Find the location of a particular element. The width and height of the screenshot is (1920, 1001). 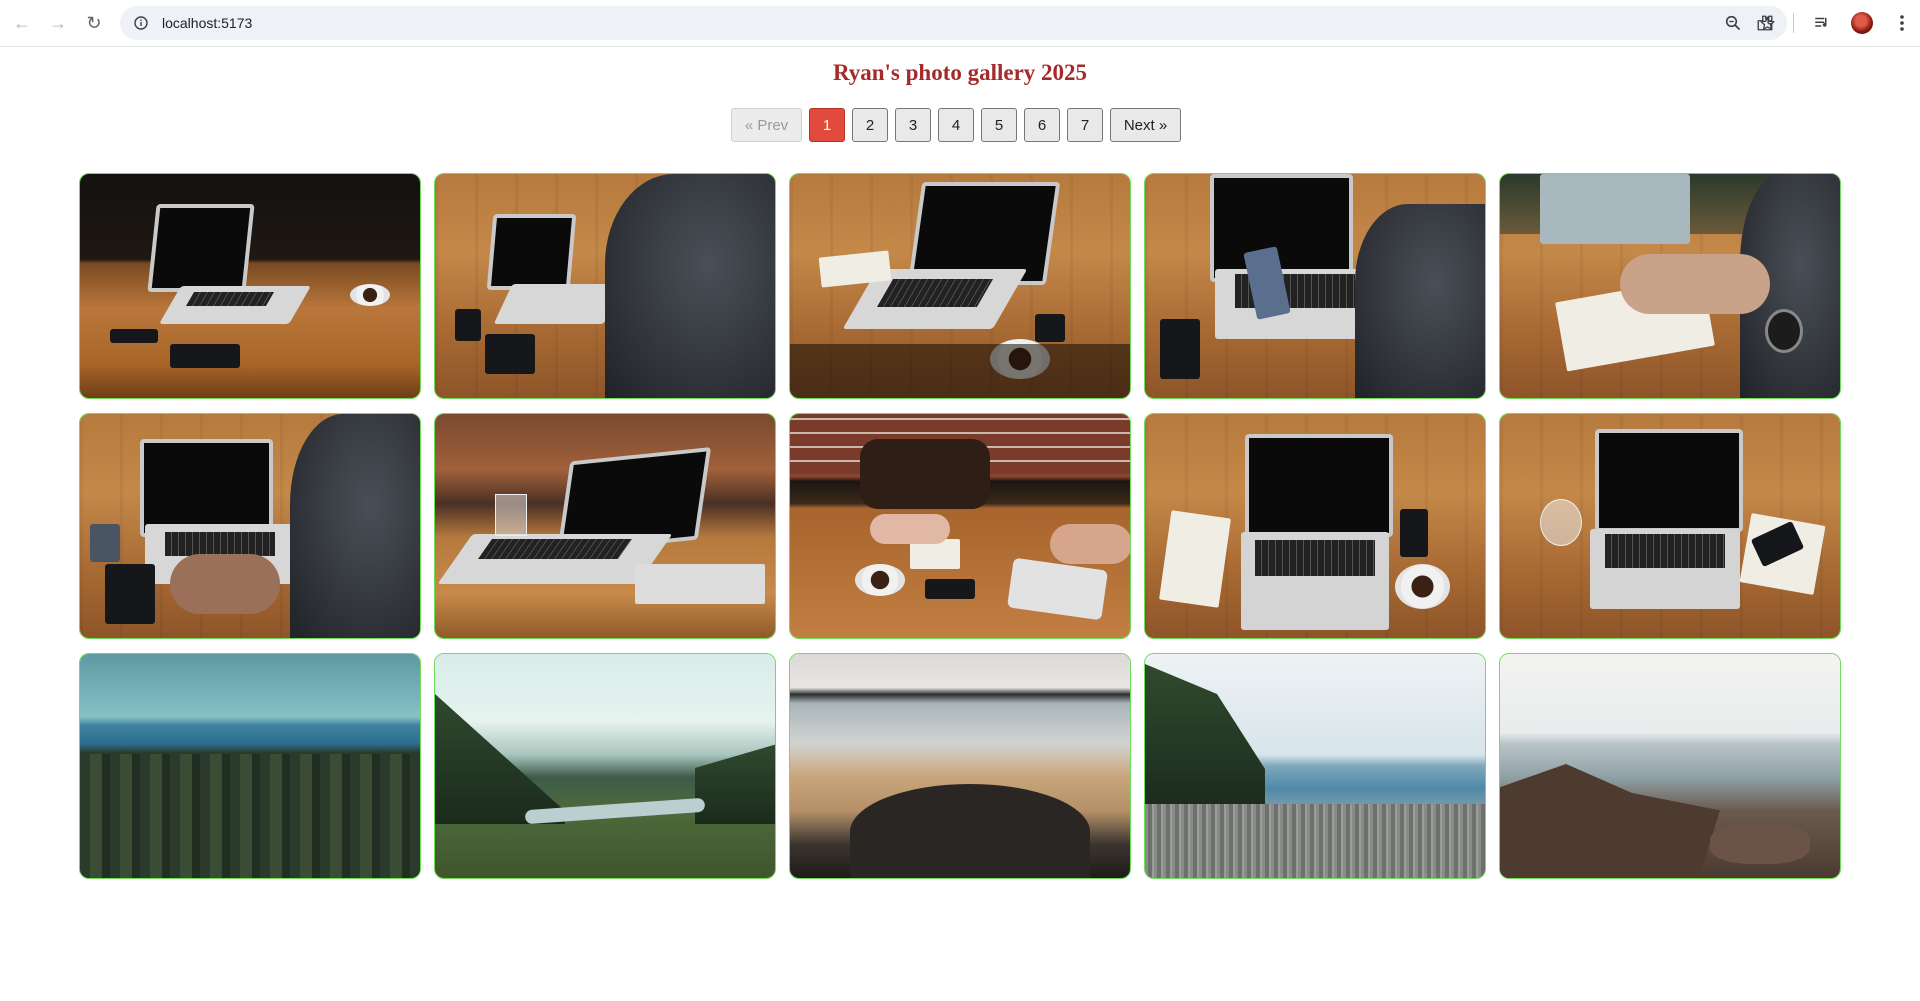

page-button-2: 2 is located at coordinates (870, 125).